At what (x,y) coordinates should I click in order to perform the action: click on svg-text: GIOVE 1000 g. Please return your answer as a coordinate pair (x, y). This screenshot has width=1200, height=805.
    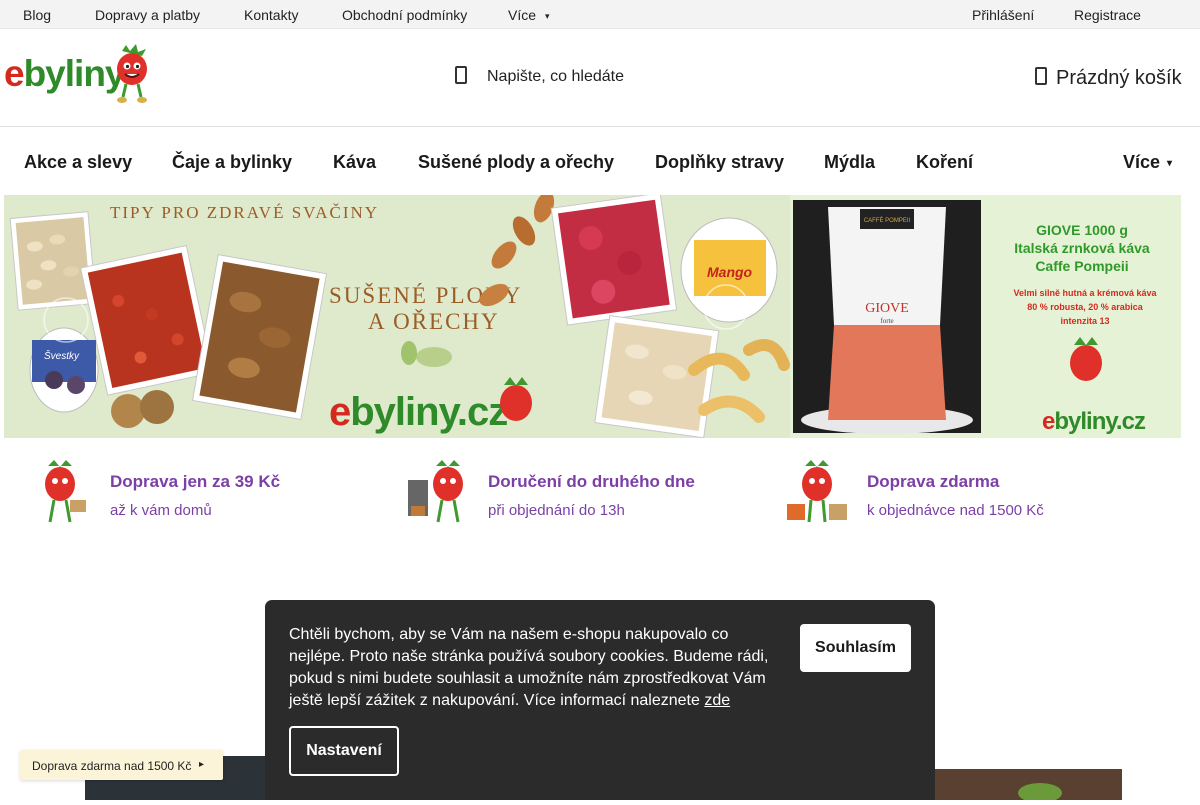
    Looking at the image, I should click on (1082, 230).